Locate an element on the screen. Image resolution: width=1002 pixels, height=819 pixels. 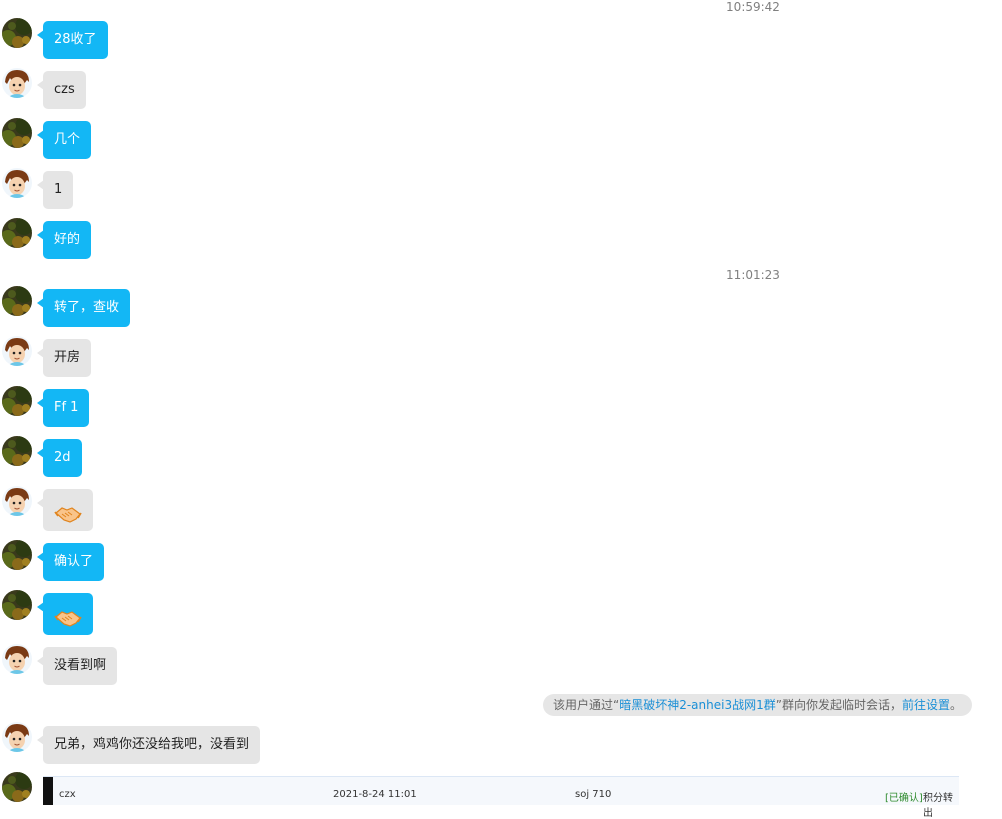
strip-item: soj 710 is located at coordinates (593, 794).